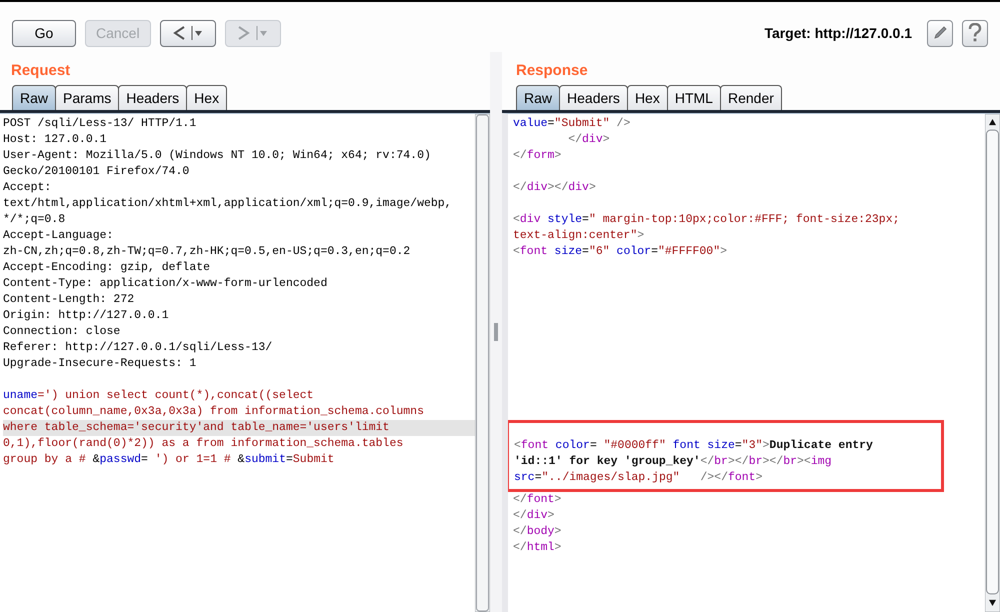 The image size is (1000, 612). Describe the element at coordinates (214, 412) in the screenshot. I see `code-line: concat(column_name,0x3a,0x3a) from information_schema.columns` at that location.